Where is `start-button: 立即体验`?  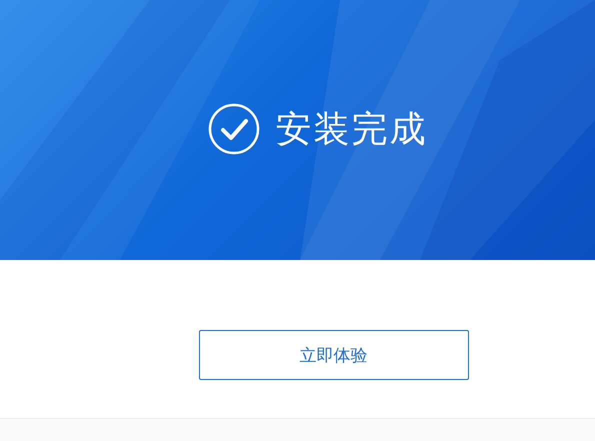
start-button: 立即体验 is located at coordinates (333, 355).